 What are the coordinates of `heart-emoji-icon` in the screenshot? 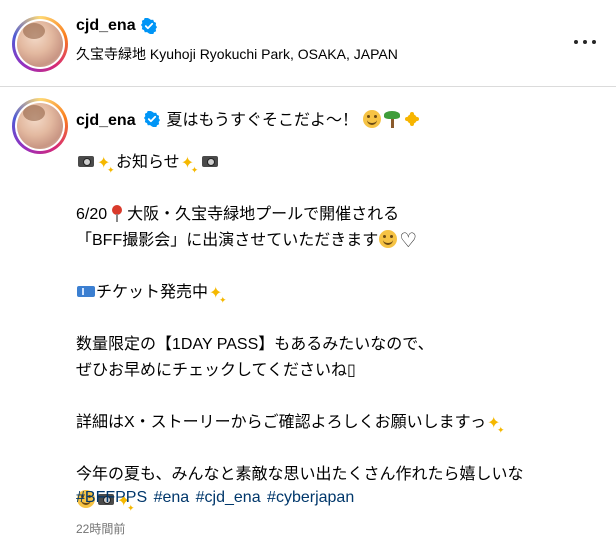 It's located at (408, 240).